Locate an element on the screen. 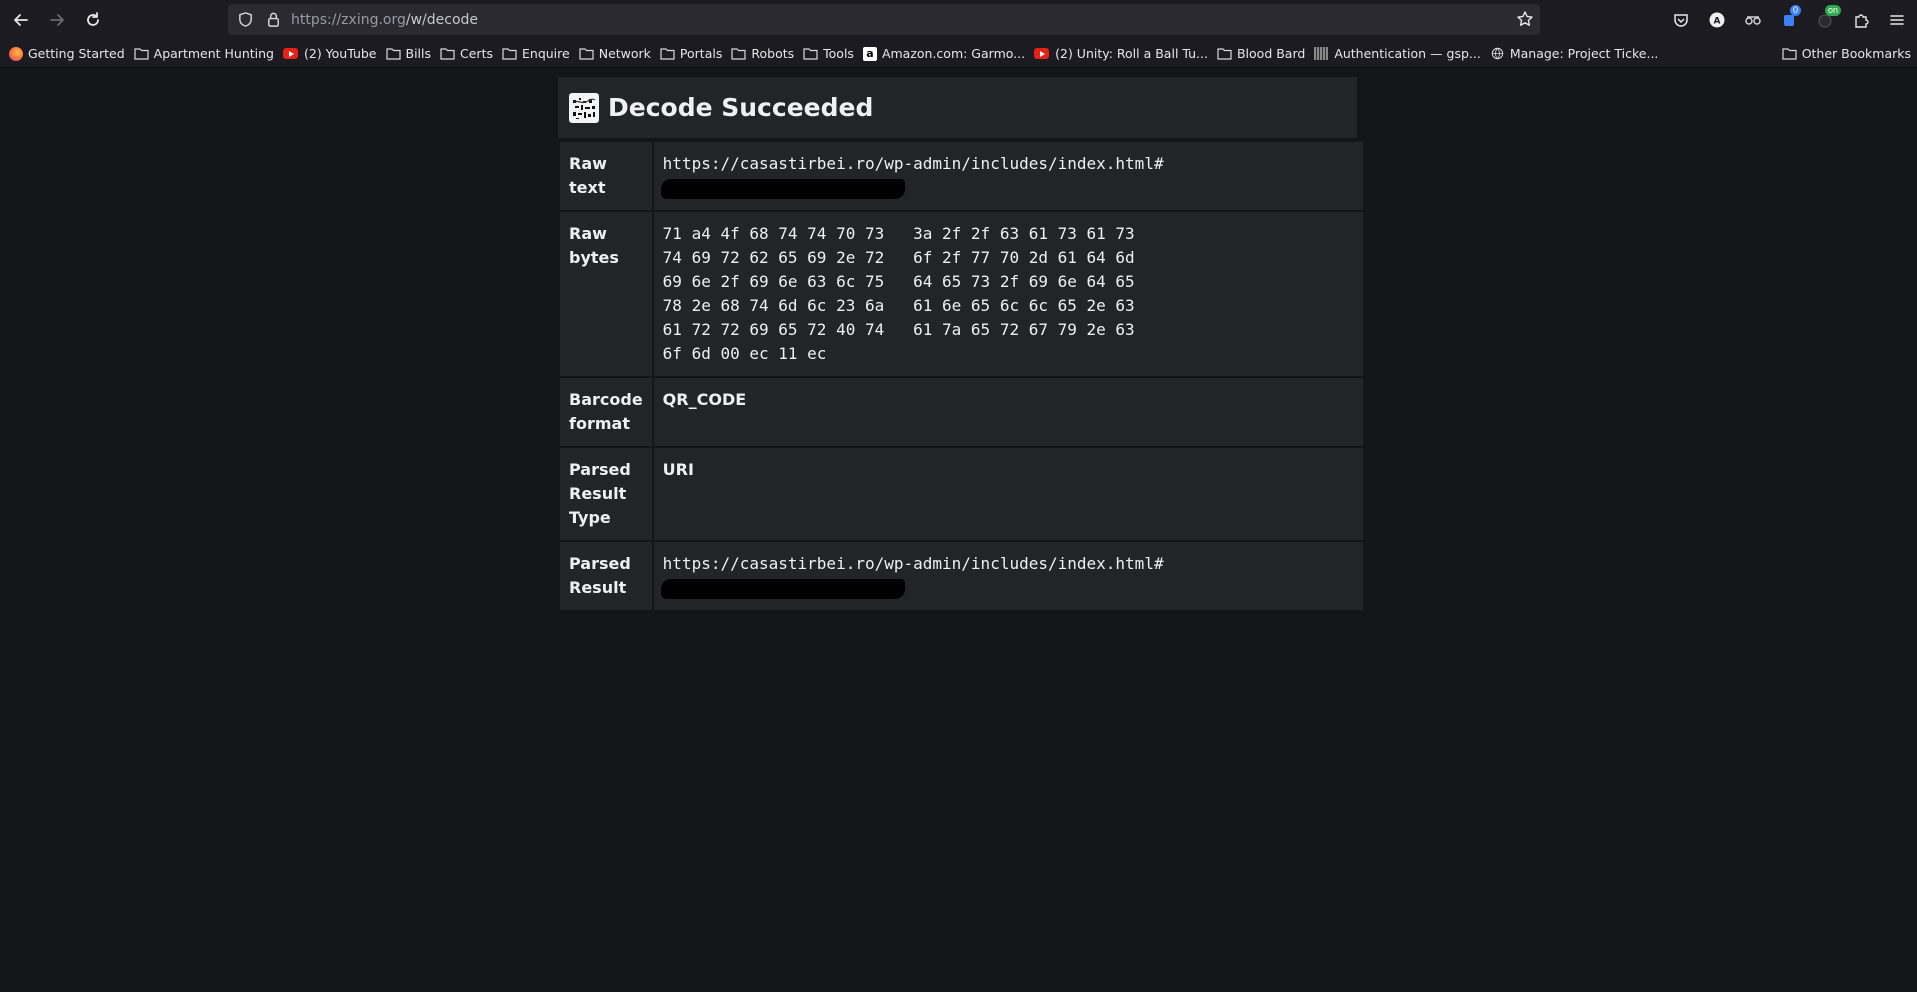 Image resolution: width=1917 pixels, height=992 pixels. bookmark-item: Portals is located at coordinates (691, 53).